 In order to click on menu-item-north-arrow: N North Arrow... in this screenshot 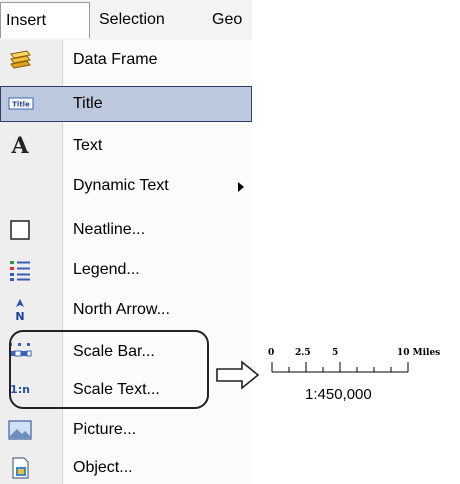, I will do `click(126, 310)`.